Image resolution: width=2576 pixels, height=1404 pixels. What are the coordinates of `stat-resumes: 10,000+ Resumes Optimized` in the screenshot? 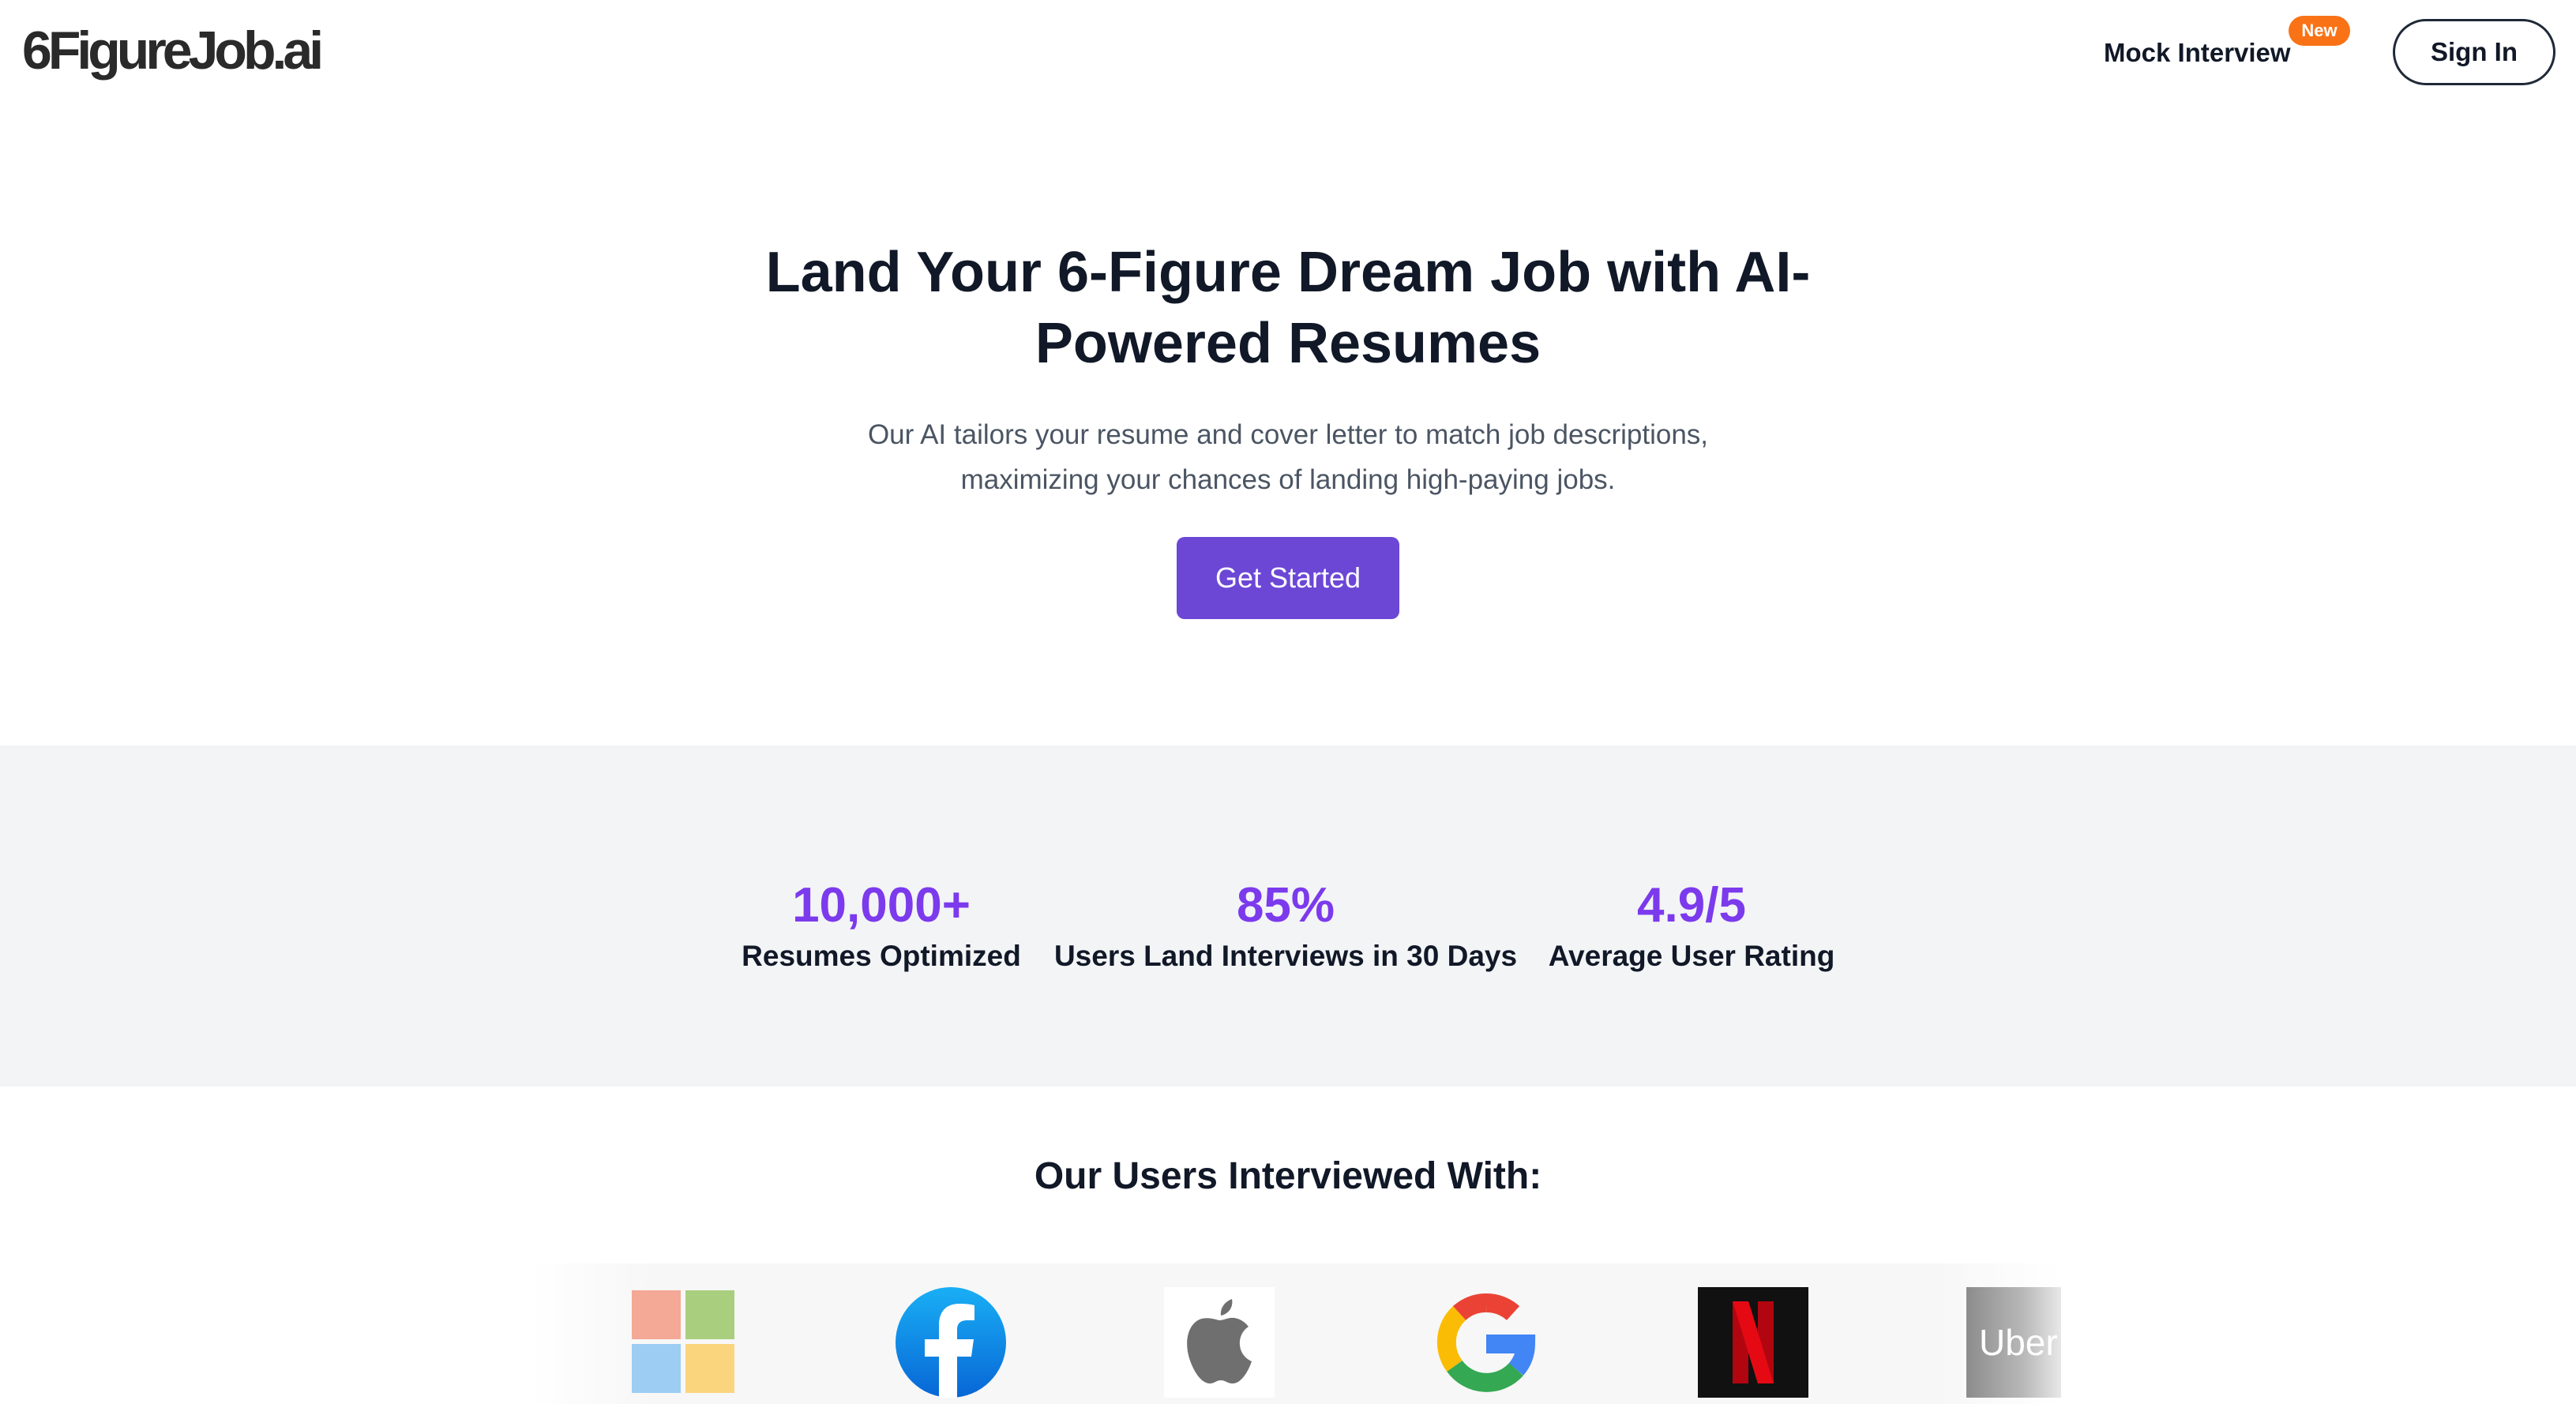 It's located at (881, 927).